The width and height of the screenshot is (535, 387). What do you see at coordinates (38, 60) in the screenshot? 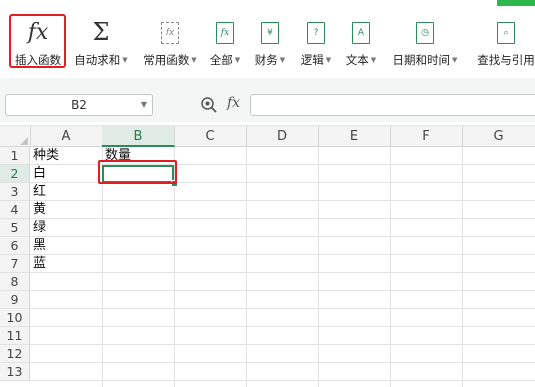
I see `insert-function-label: 插入函数` at bounding box center [38, 60].